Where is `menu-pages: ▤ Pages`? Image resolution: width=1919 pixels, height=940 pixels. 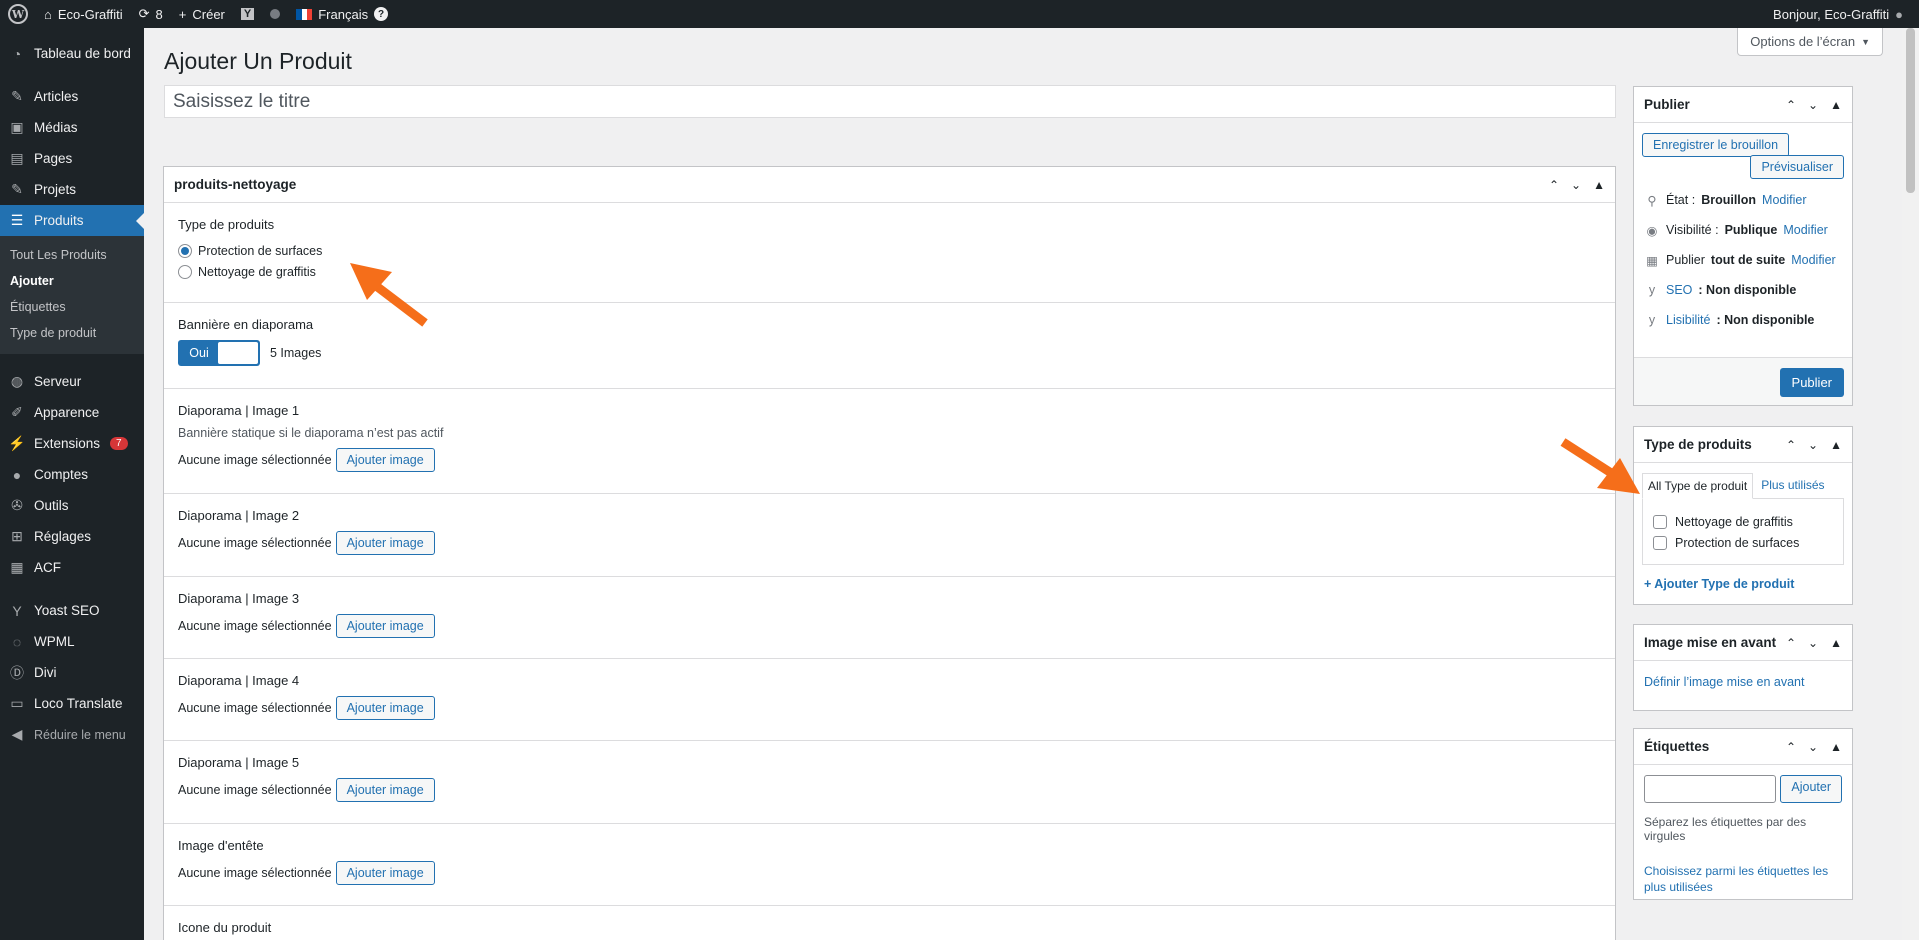 menu-pages: ▤ Pages is located at coordinates (72, 158).